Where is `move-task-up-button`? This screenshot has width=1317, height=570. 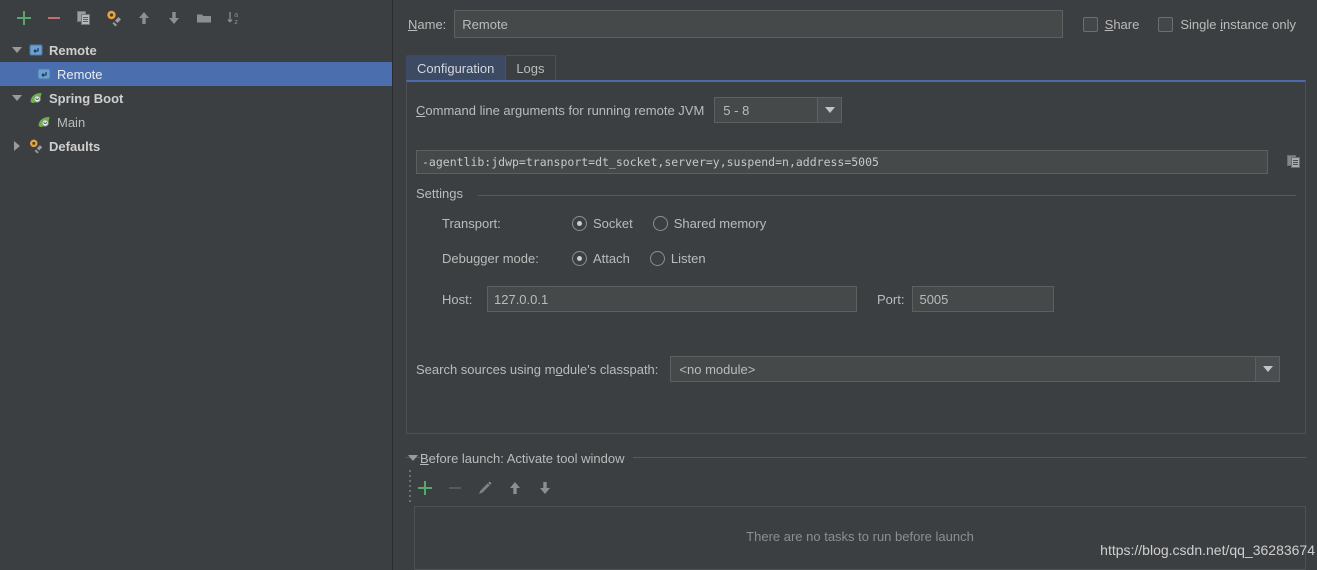
move-task-up-button is located at coordinates (515, 488).